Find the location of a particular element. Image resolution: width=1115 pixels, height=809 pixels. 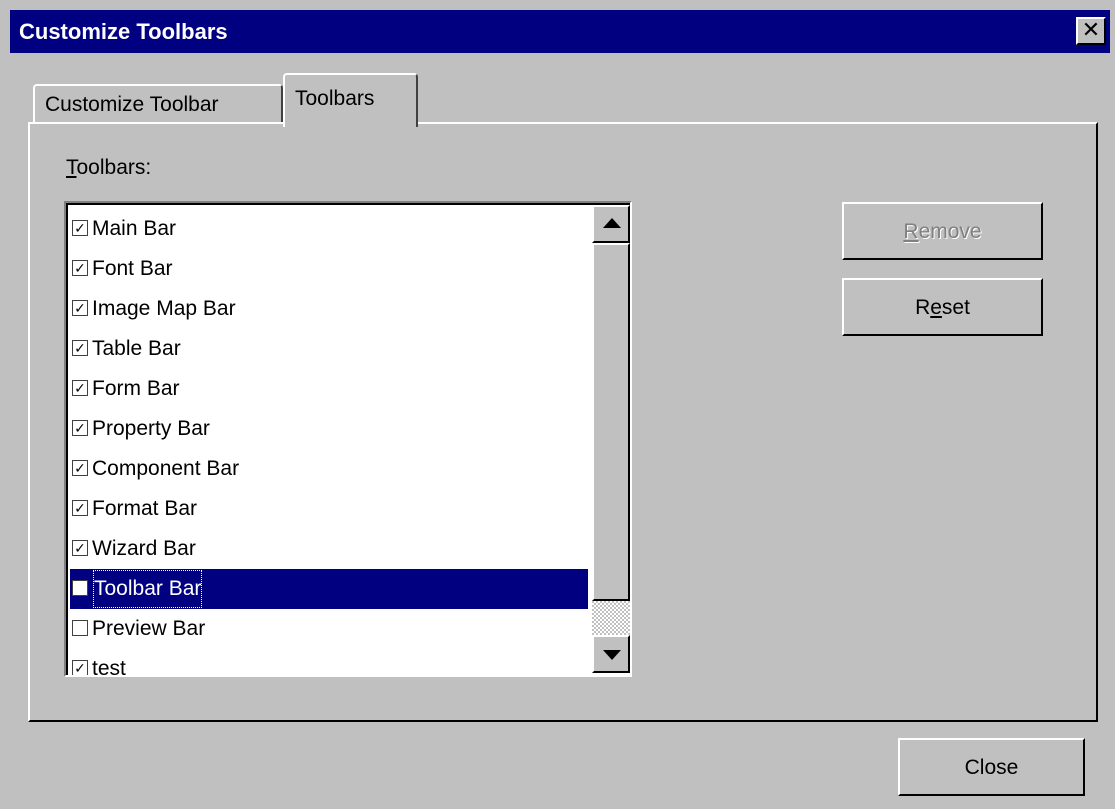

list-item: ✓ Font Bar is located at coordinates (329, 269).